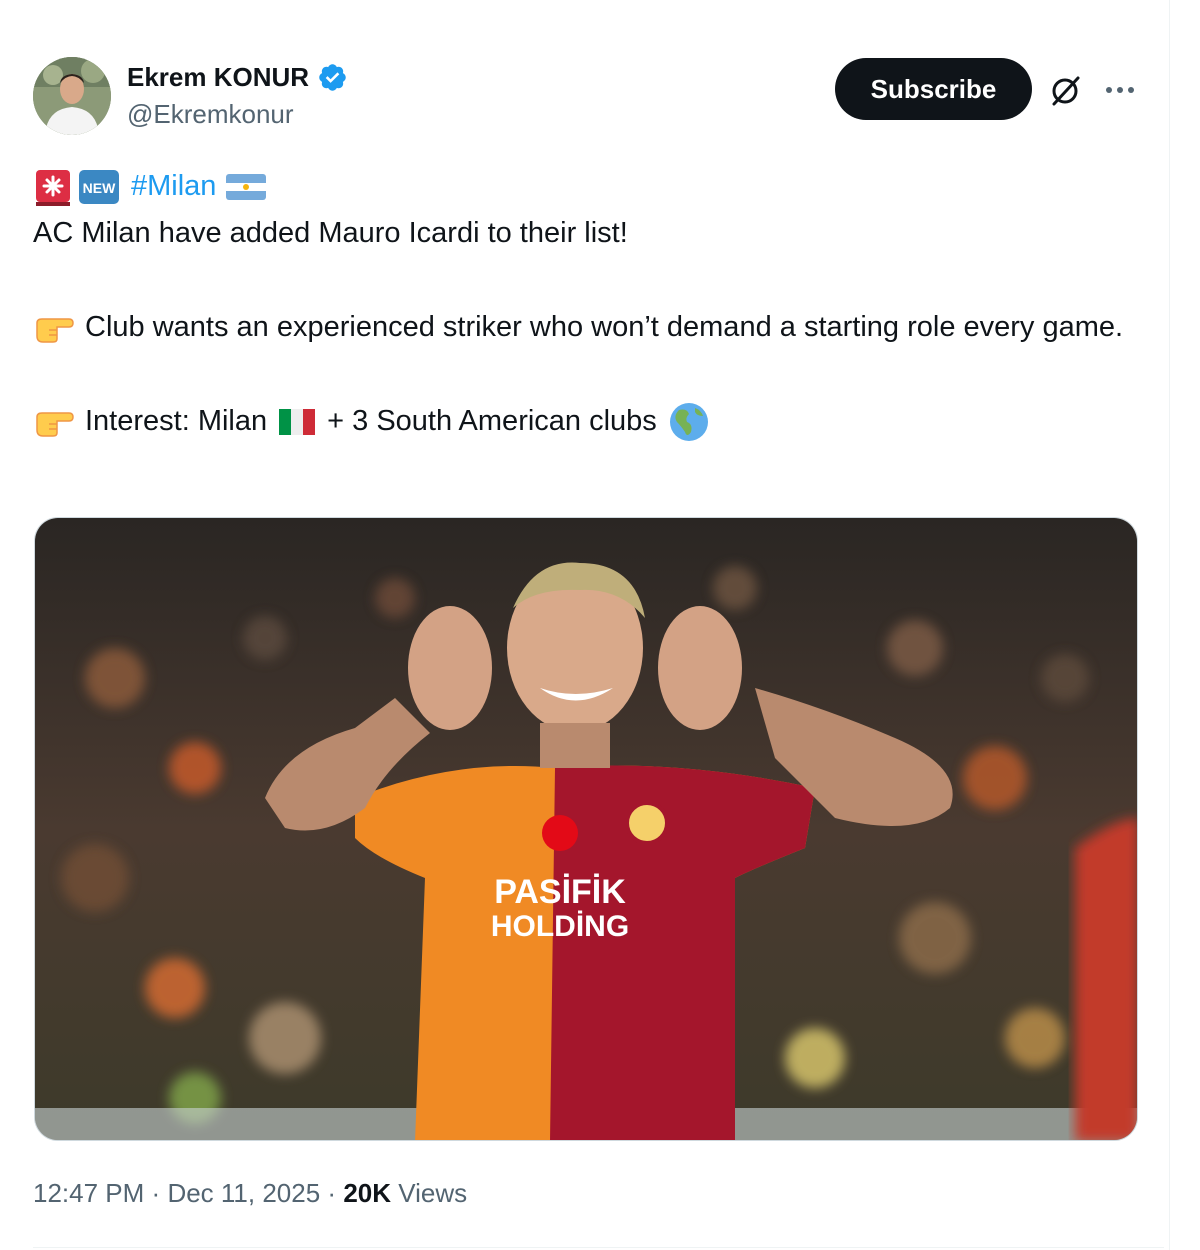 The image size is (1200, 1250). Describe the element at coordinates (246, 186) in the screenshot. I see `argentina-flag-icon` at that location.